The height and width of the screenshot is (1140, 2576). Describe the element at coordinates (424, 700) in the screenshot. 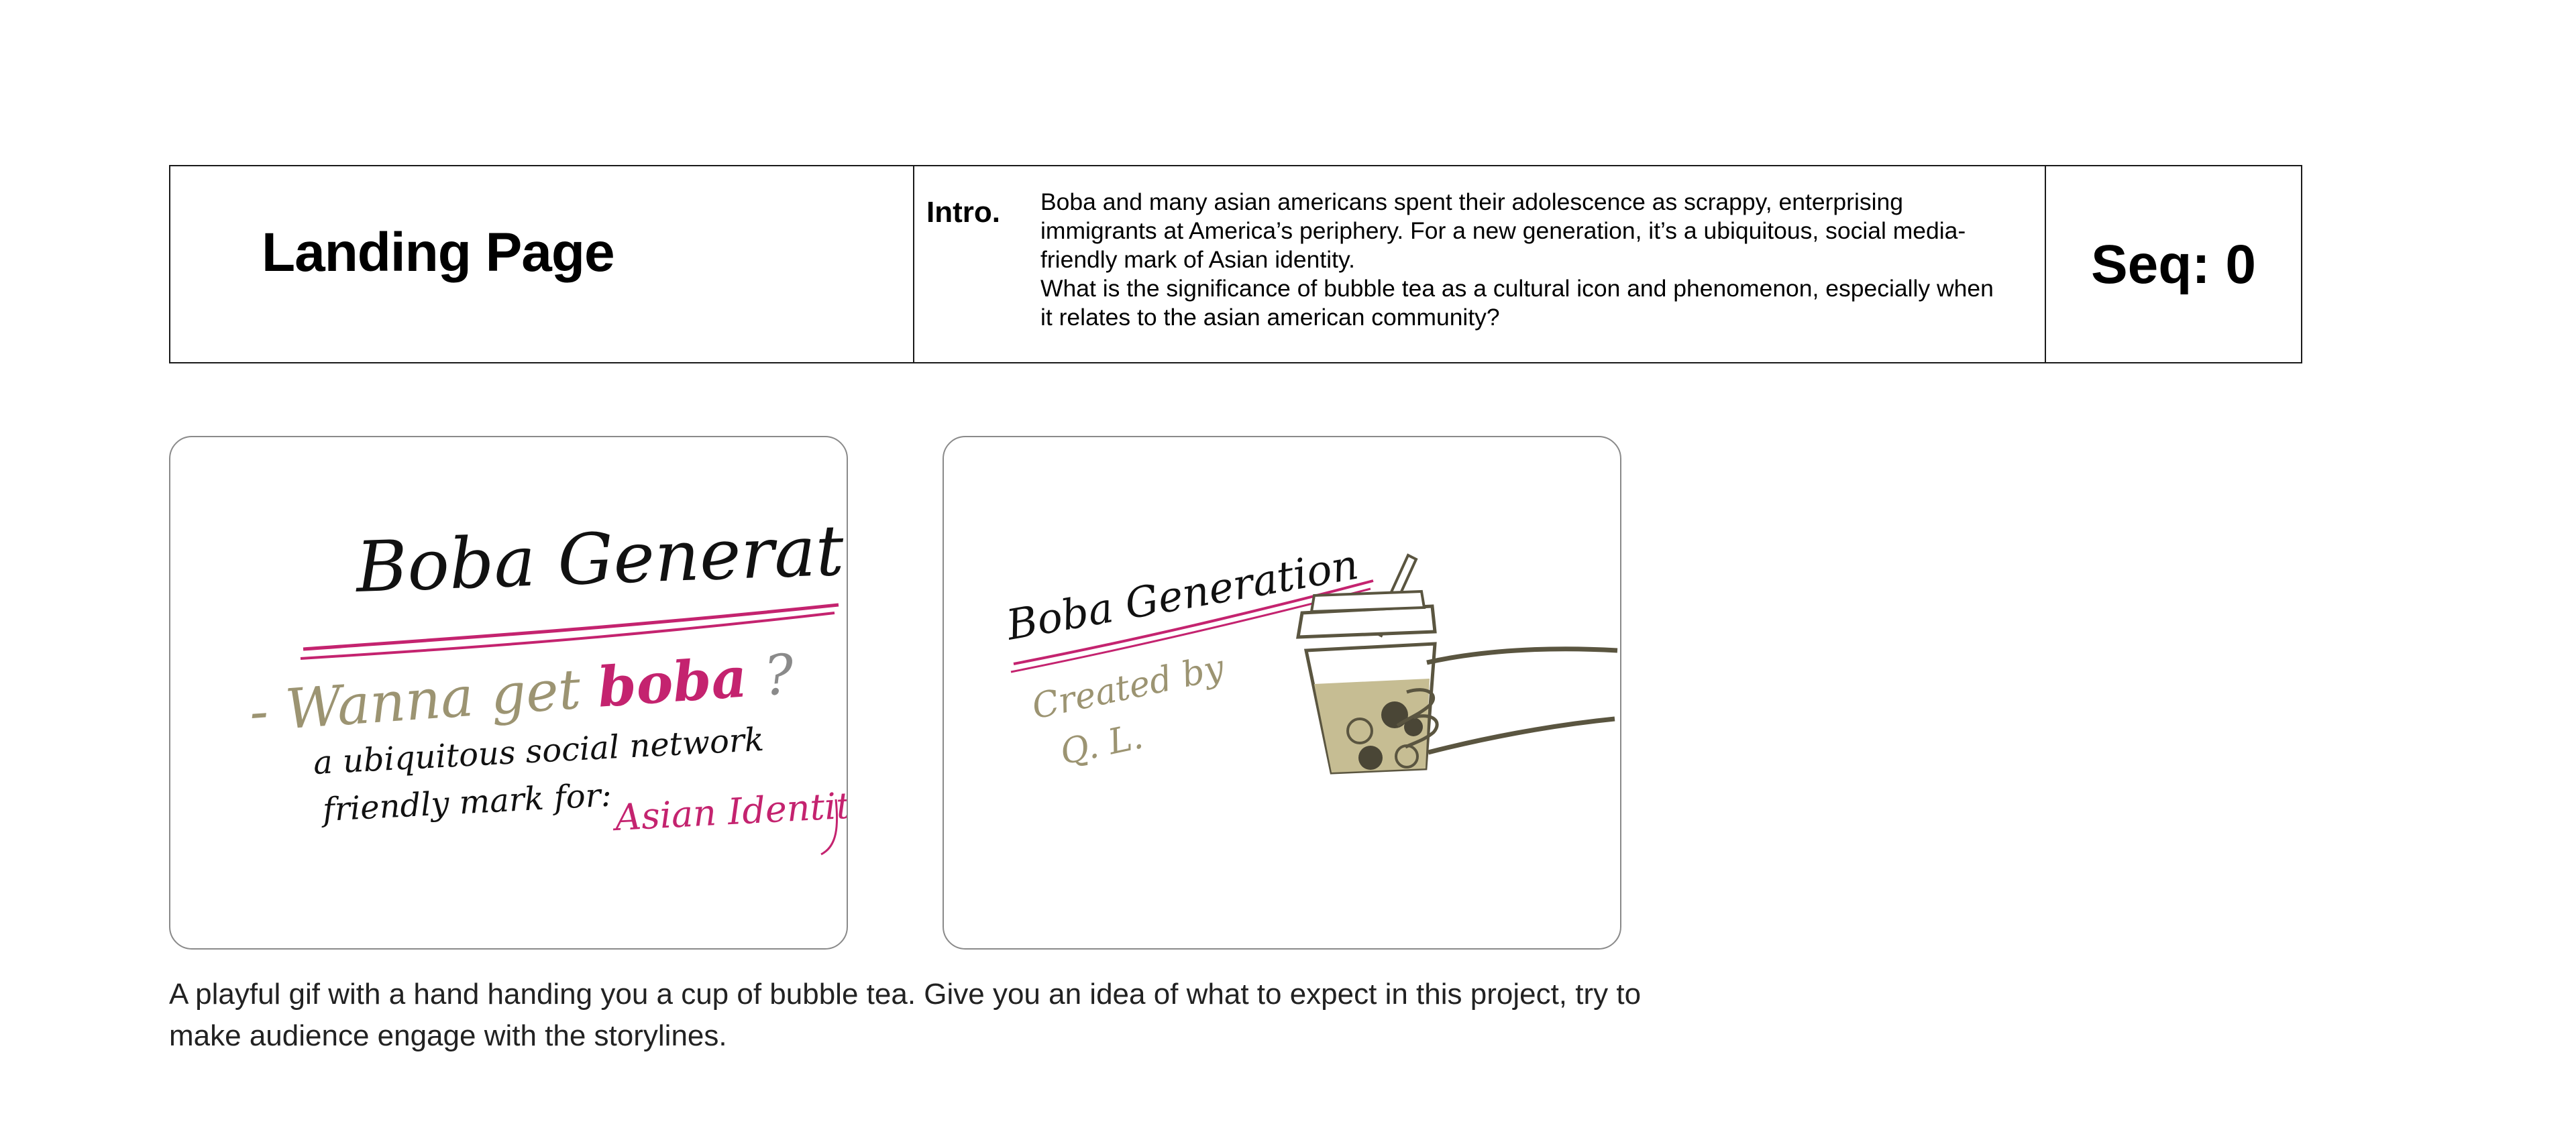

I see `line-1-prefix: - Wanna get` at that location.